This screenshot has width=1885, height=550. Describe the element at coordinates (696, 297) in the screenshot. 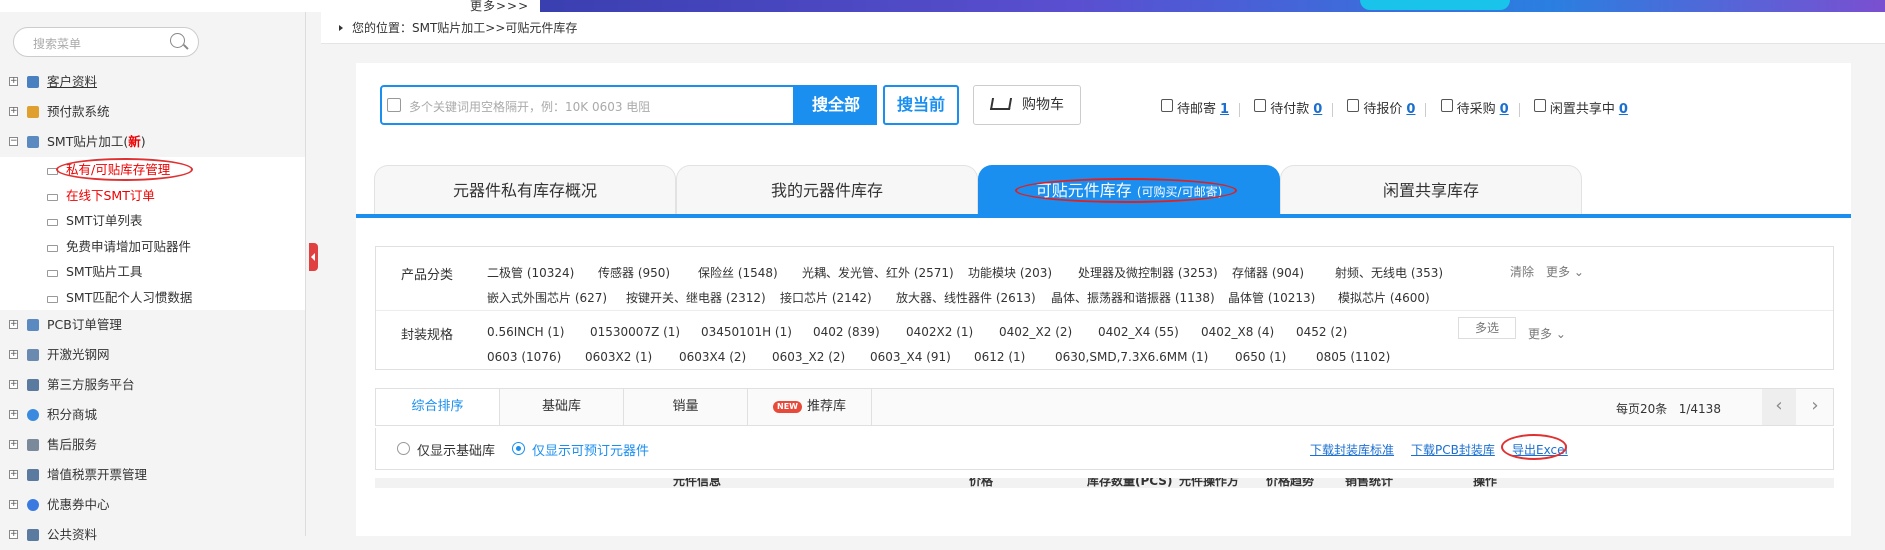

I see `category-filter-item: 按键开关、继电器 (2312)` at that location.